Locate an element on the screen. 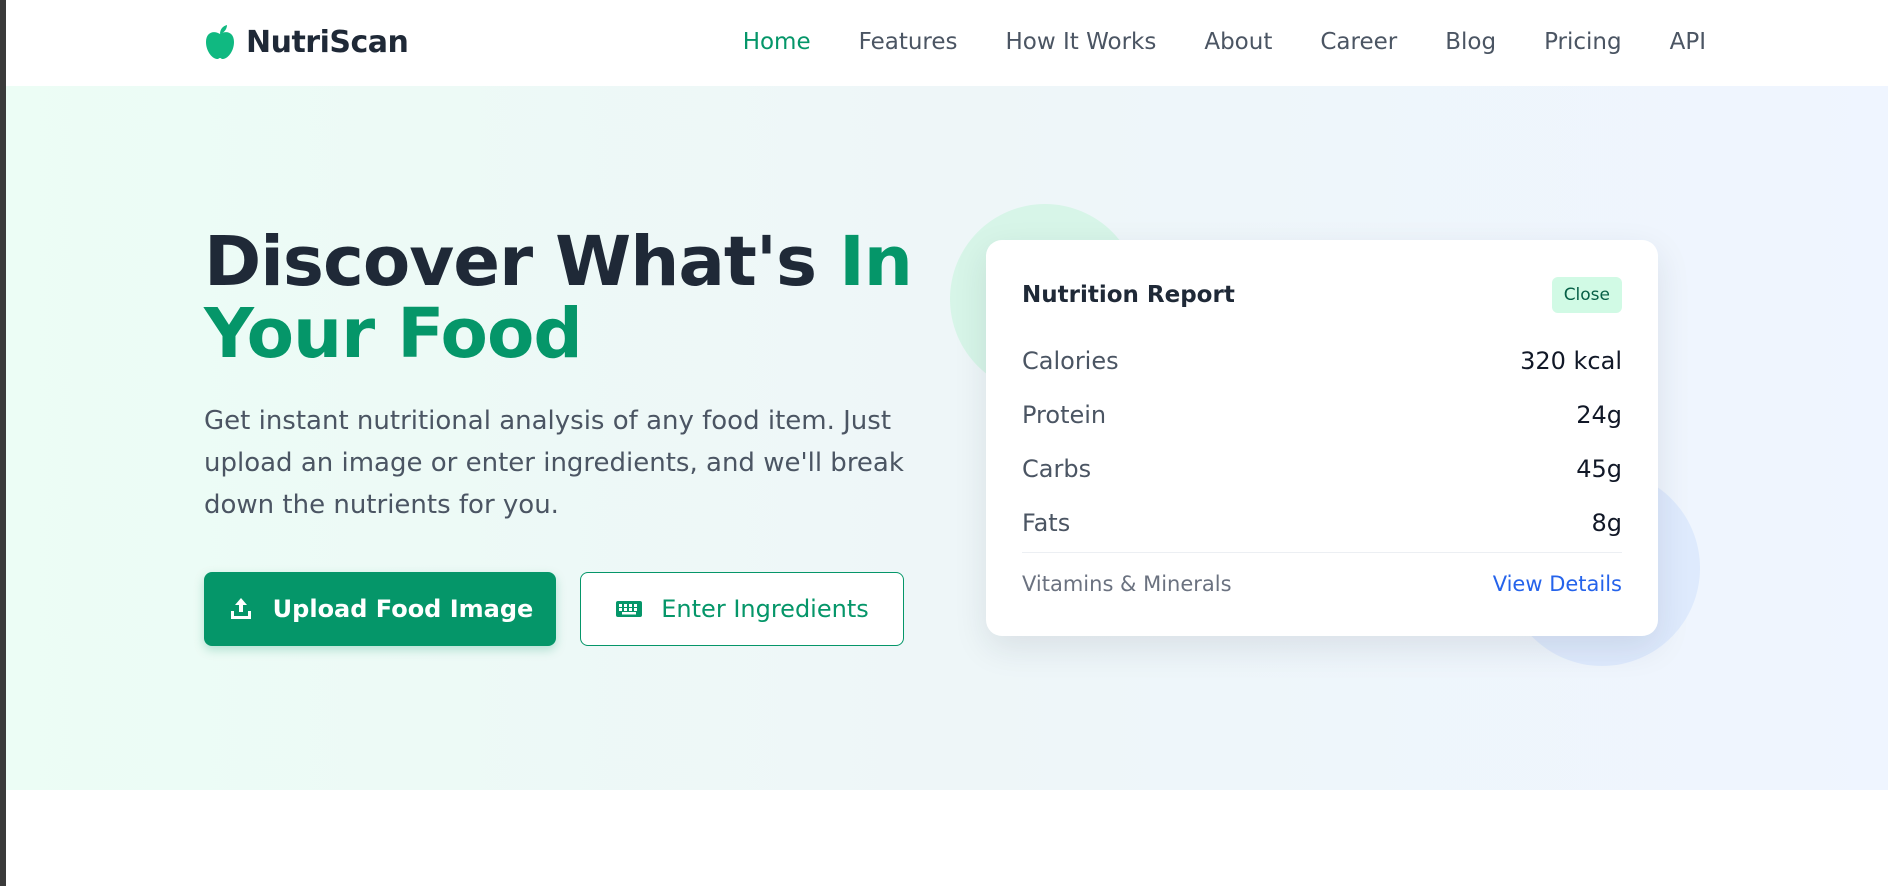 This screenshot has width=1888, height=886. nutrient-label: Calories is located at coordinates (1070, 361).